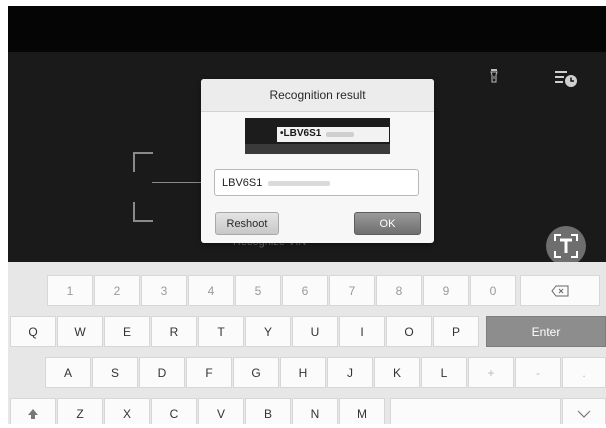 Image resolution: width=606 pixels, height=428 pixels. What do you see at coordinates (211, 290) in the screenshot?
I see `key-4: 4` at bounding box center [211, 290].